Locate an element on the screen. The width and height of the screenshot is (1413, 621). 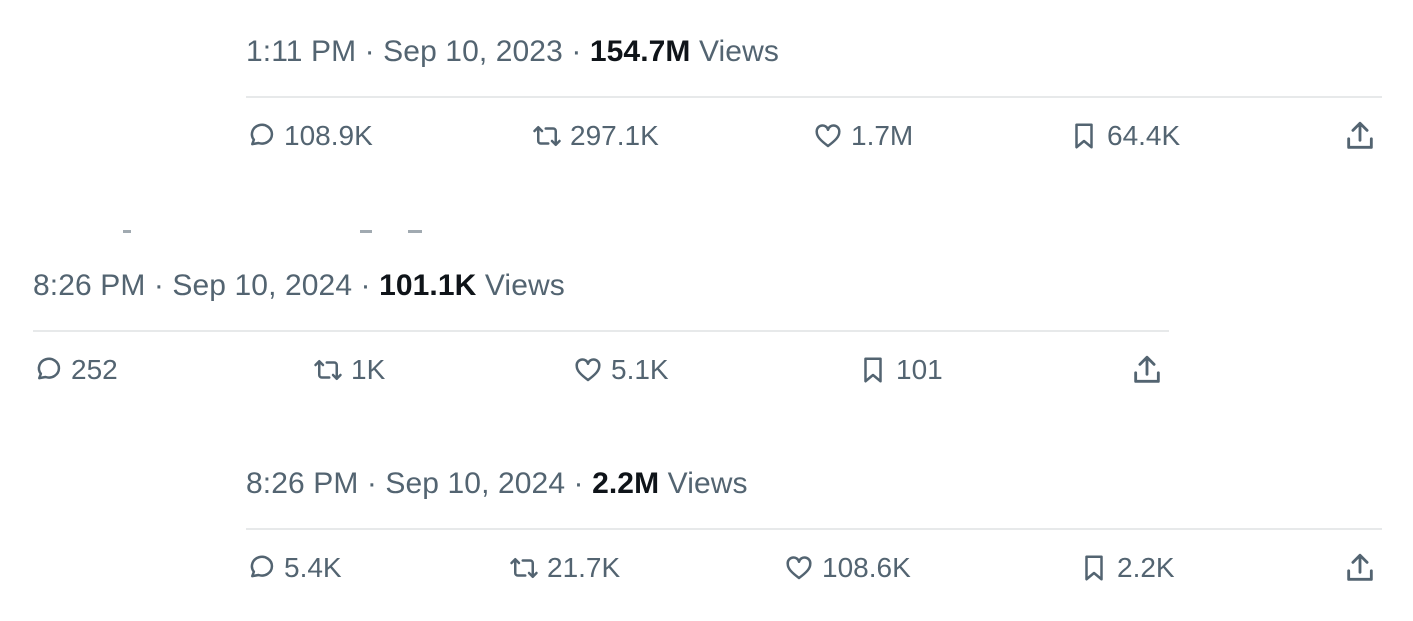
bookmark-button: 101 is located at coordinates (900, 370).